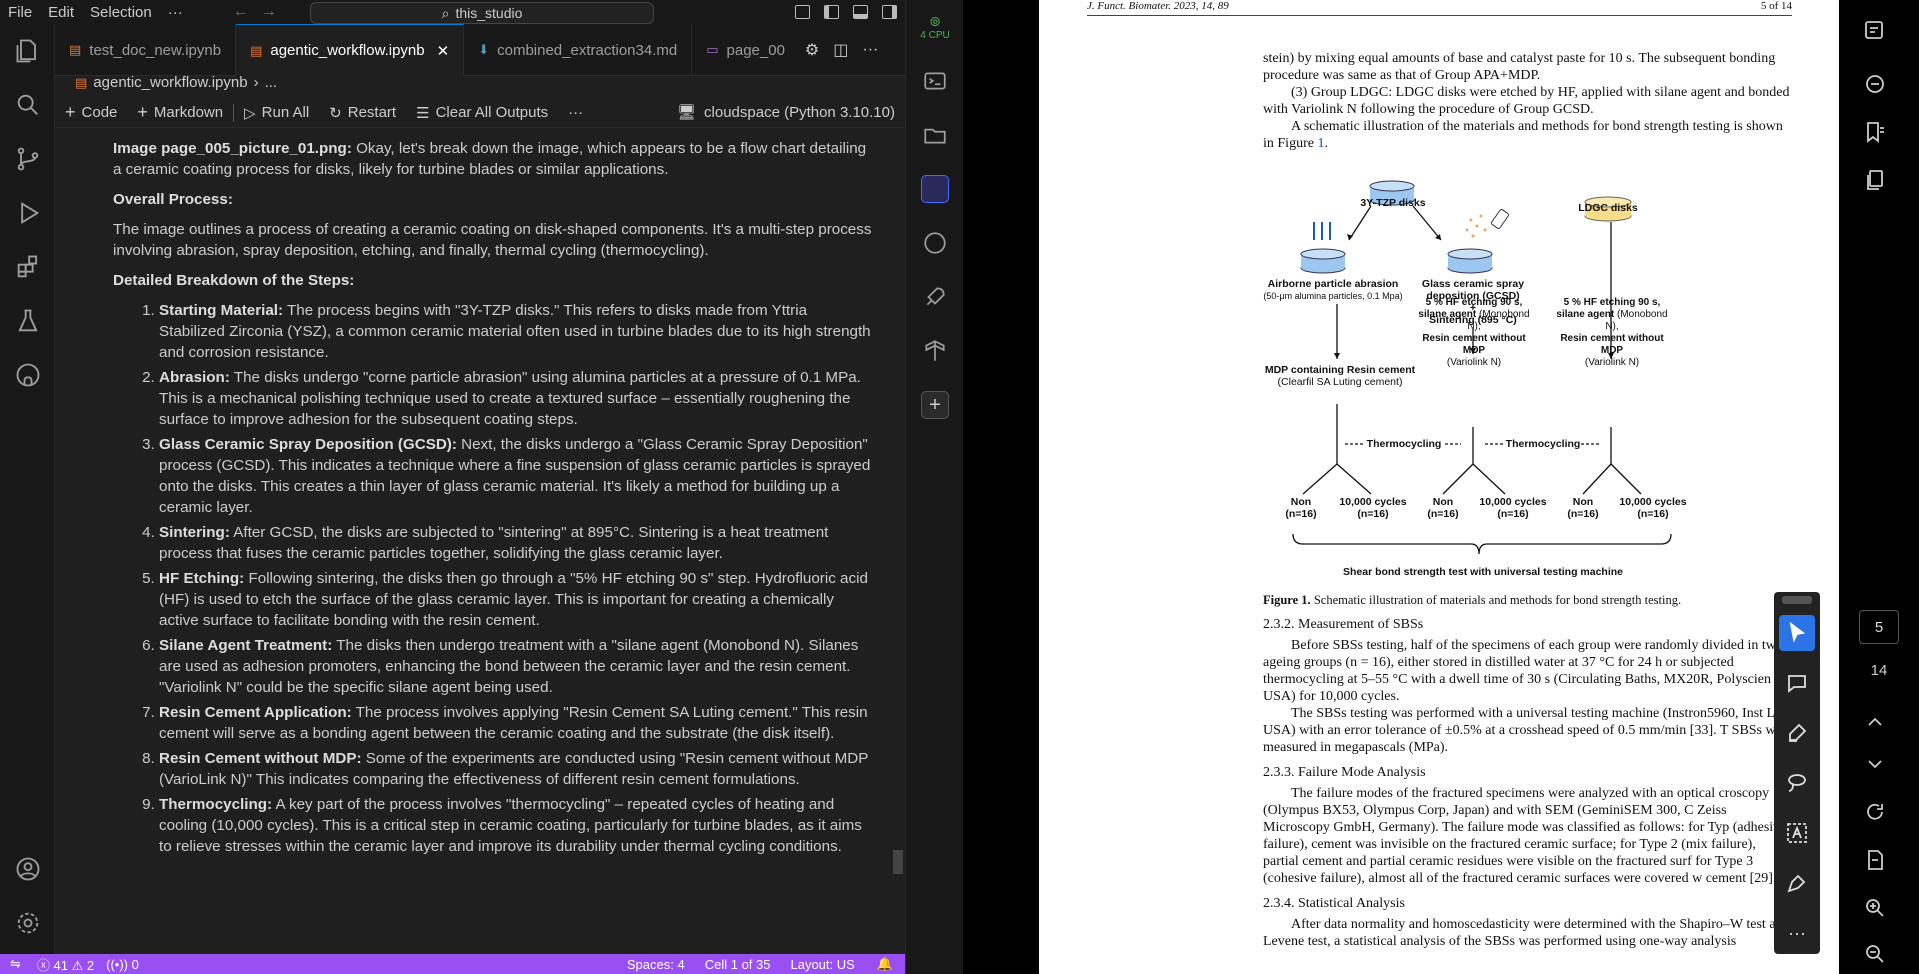 Image resolution: width=1919 pixels, height=974 pixels. Describe the element at coordinates (1797, 683) in the screenshot. I see `comment-icon` at that location.